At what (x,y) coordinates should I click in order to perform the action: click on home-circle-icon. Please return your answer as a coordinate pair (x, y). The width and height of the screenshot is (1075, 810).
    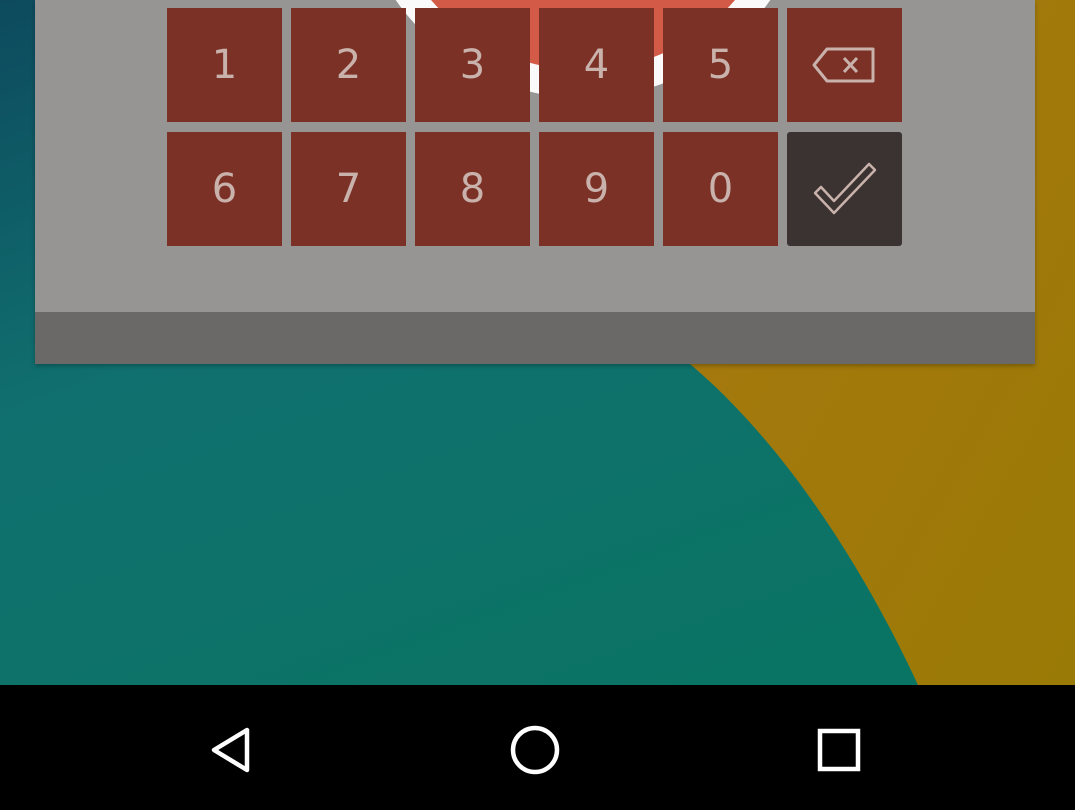
    Looking at the image, I should click on (535, 750).